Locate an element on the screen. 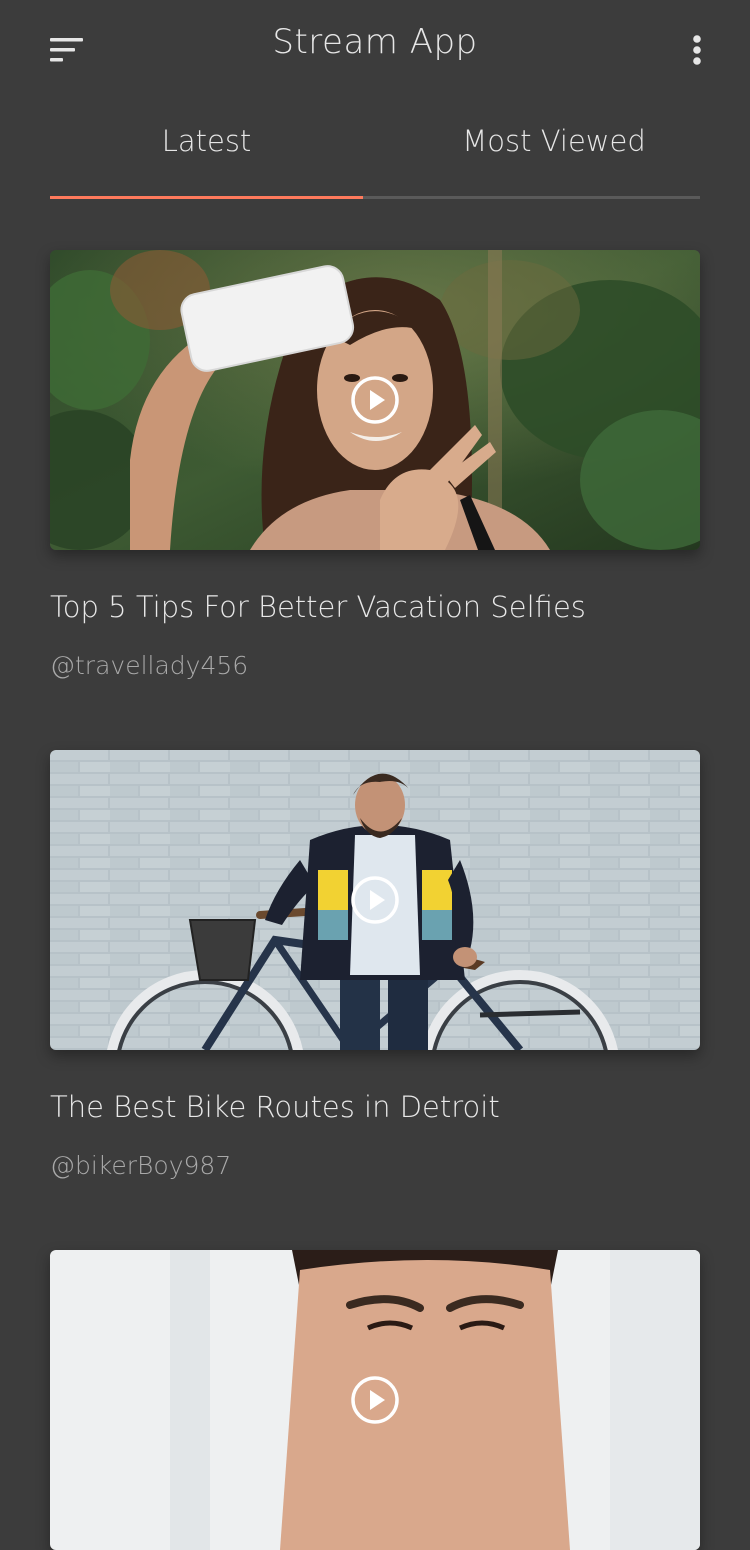 The height and width of the screenshot is (1550, 750). app-header: Stream App is located at coordinates (375, 48).